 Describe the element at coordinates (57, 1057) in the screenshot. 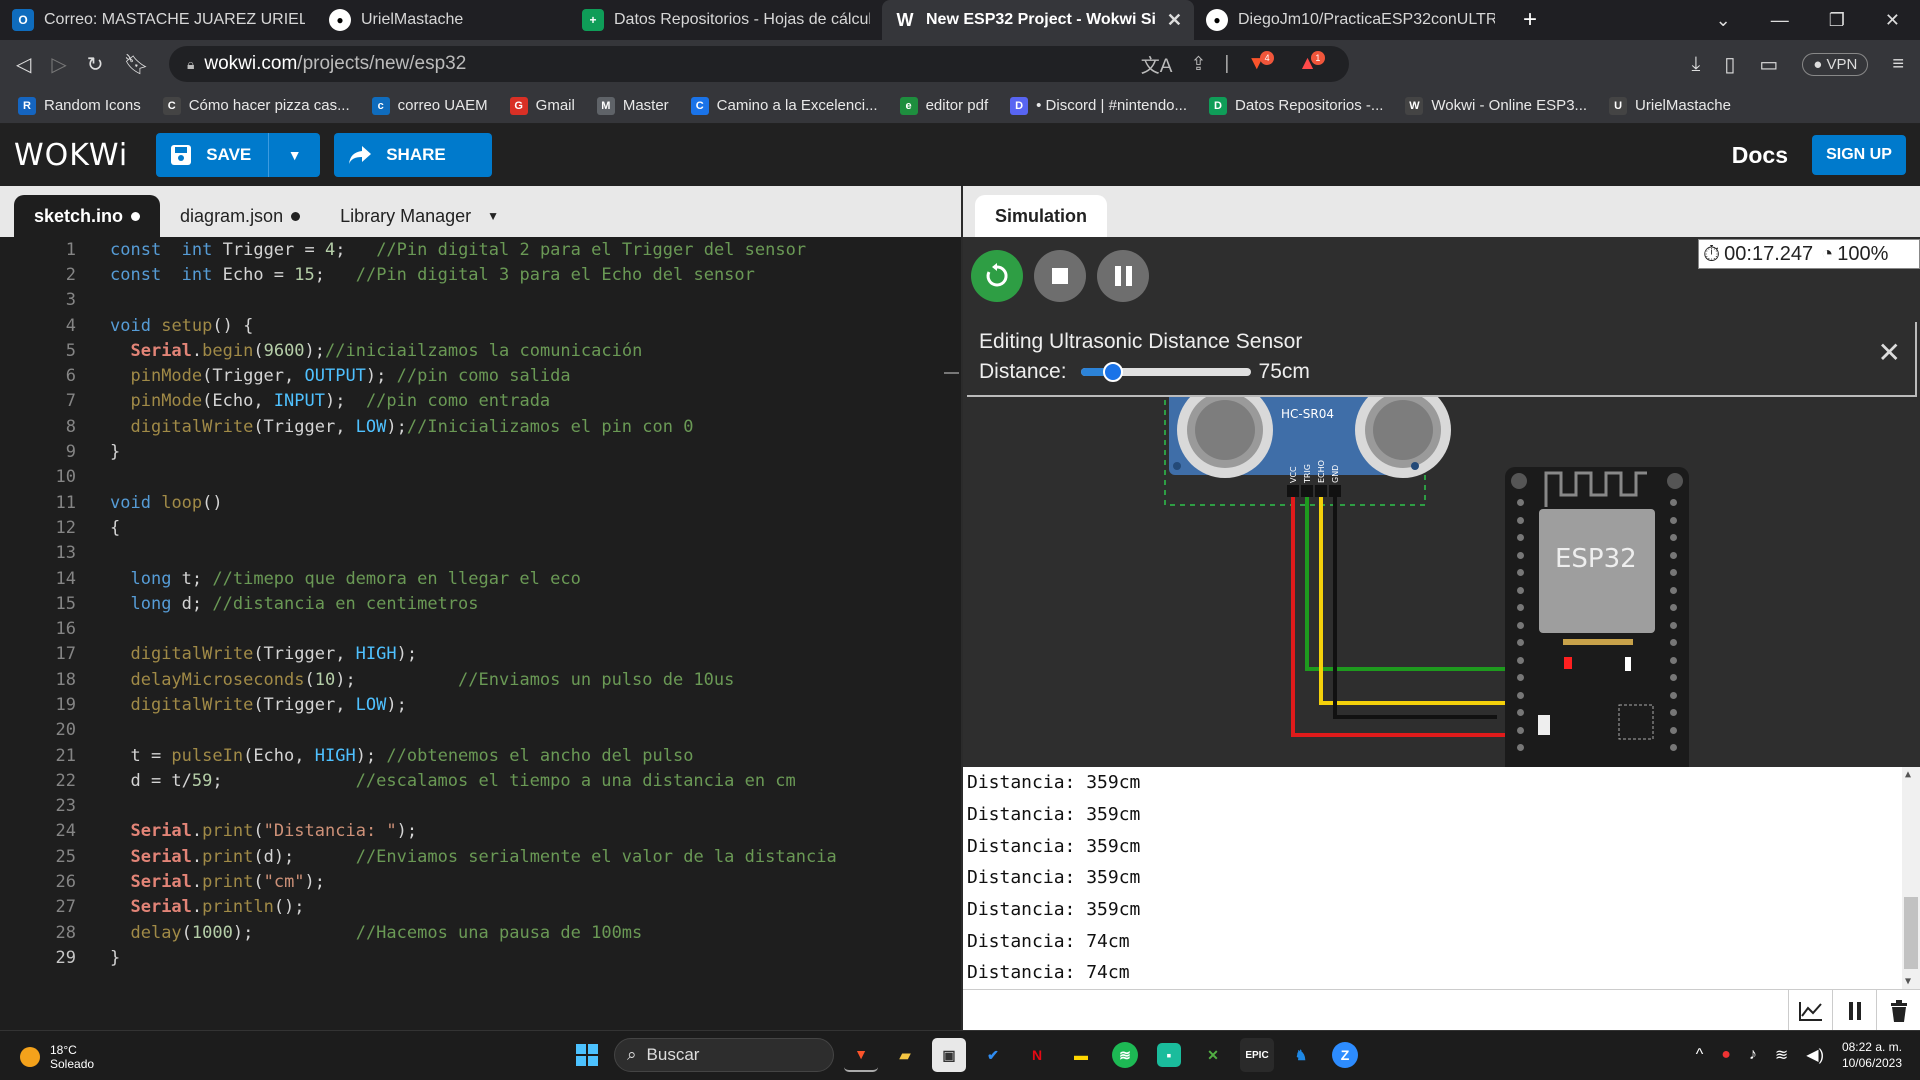

I see `weather-widget: 18°C Soleado` at that location.